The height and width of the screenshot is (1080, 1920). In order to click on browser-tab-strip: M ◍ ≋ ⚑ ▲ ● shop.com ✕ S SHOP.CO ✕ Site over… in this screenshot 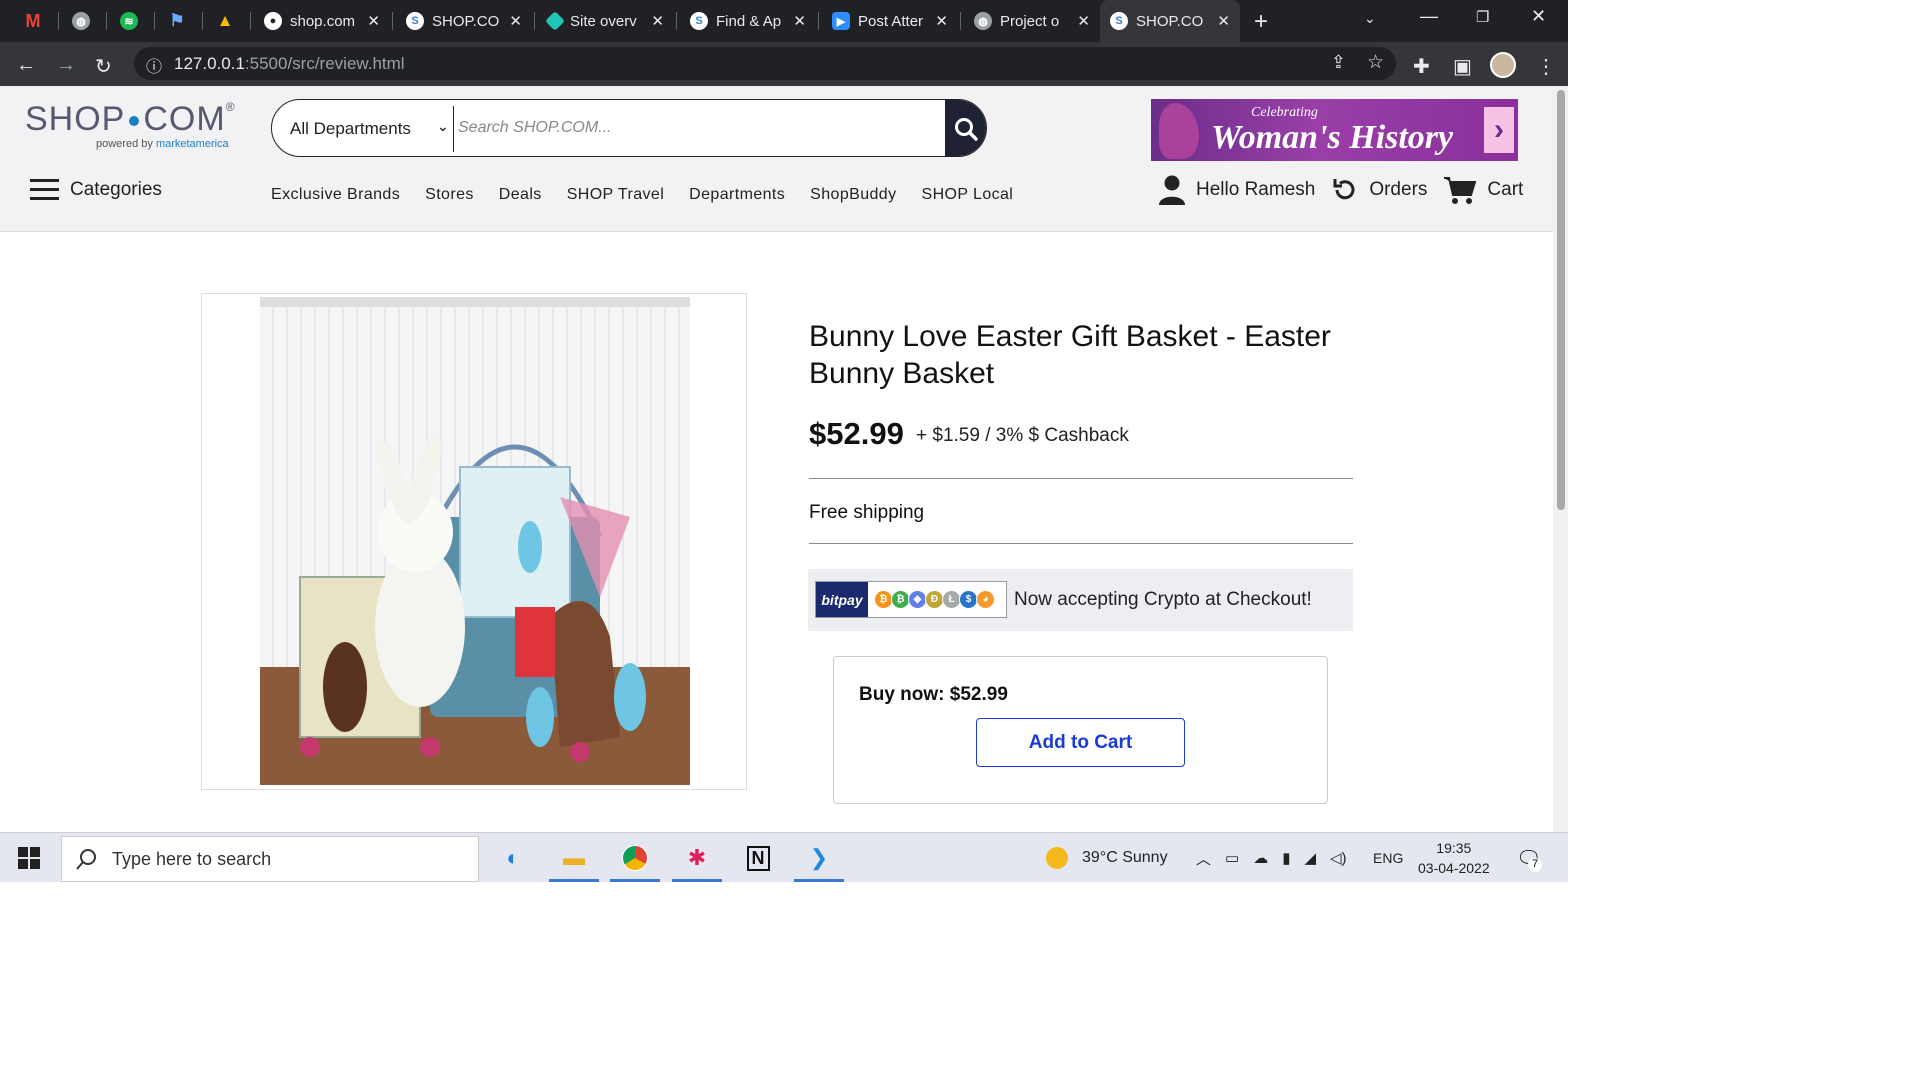, I will do `click(784, 21)`.